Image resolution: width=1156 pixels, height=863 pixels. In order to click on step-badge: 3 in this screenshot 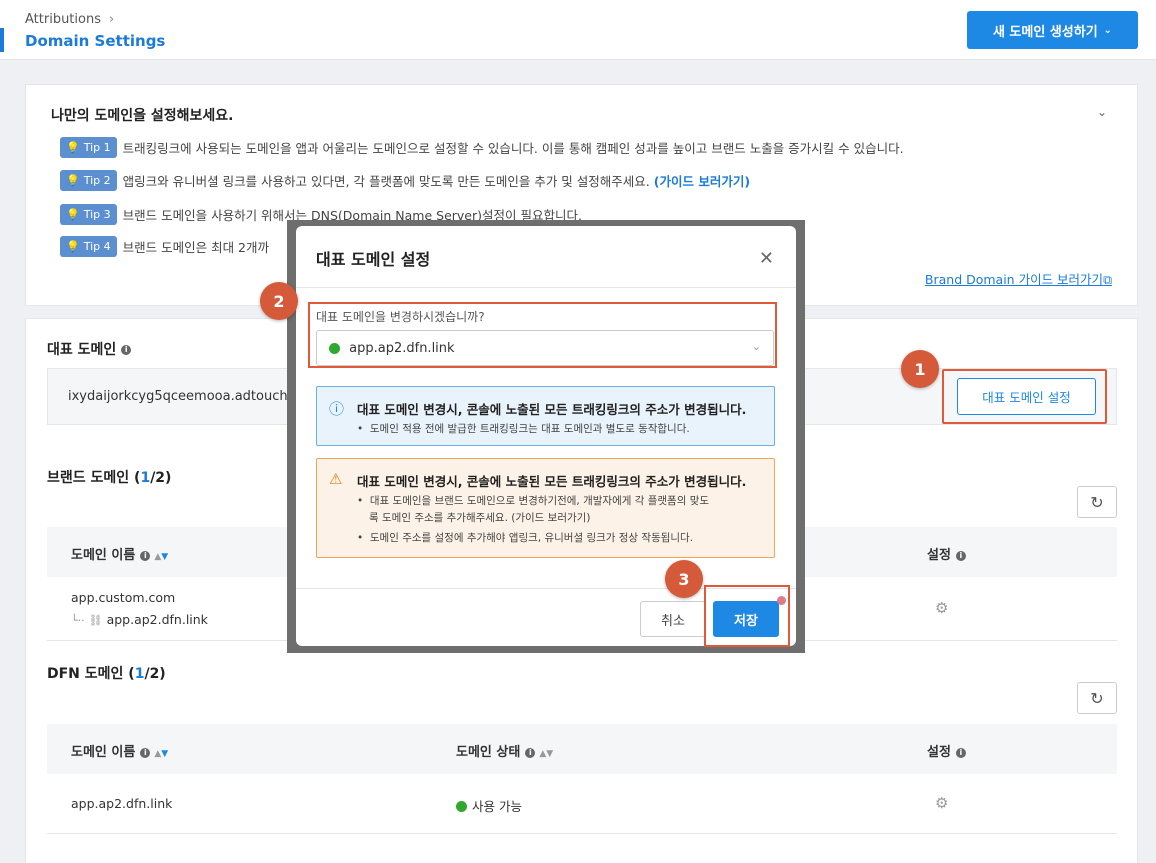, I will do `click(684, 579)`.